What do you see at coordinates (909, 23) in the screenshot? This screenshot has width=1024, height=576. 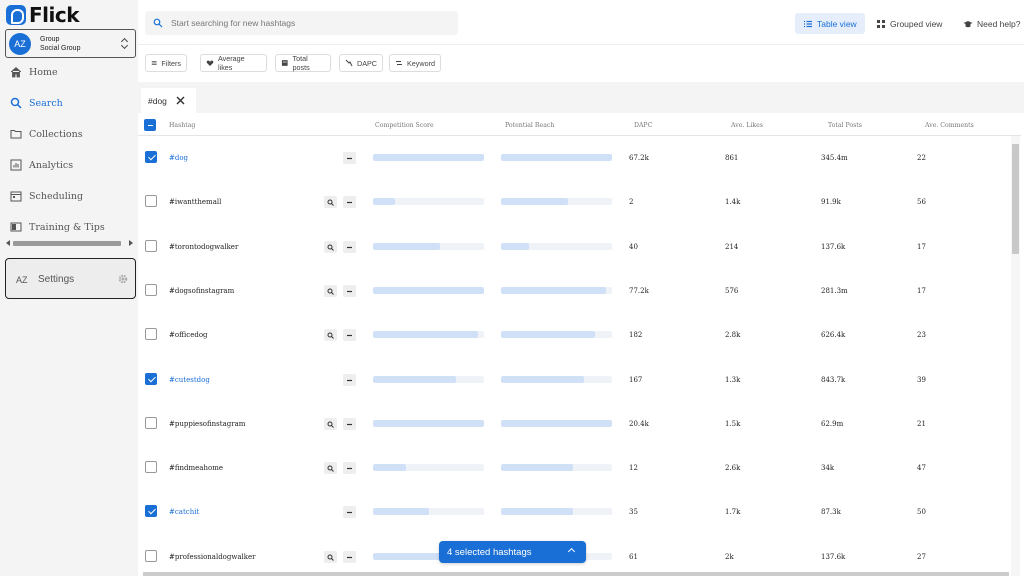 I see `grouped-view-button: Grouped view` at bounding box center [909, 23].